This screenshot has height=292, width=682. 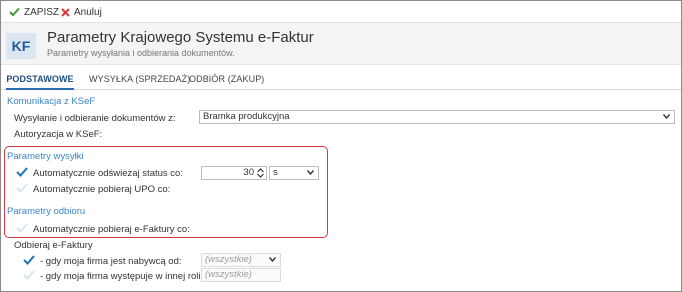 I want to click on section-title-sending: Parametry wysyłki, so click(x=45, y=156).